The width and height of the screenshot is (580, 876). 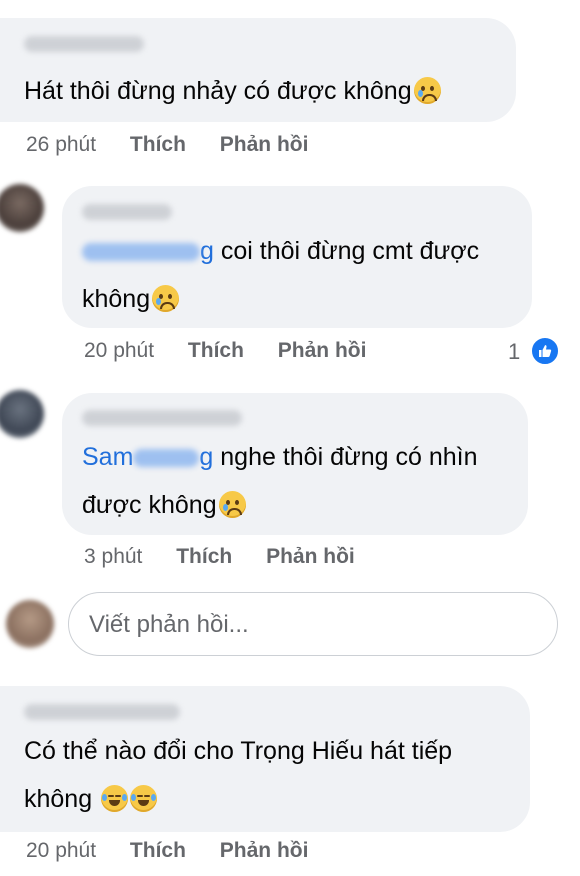 I want to click on comment-text: Hát thôi đừng nhảy có được không, so click(x=232, y=91).